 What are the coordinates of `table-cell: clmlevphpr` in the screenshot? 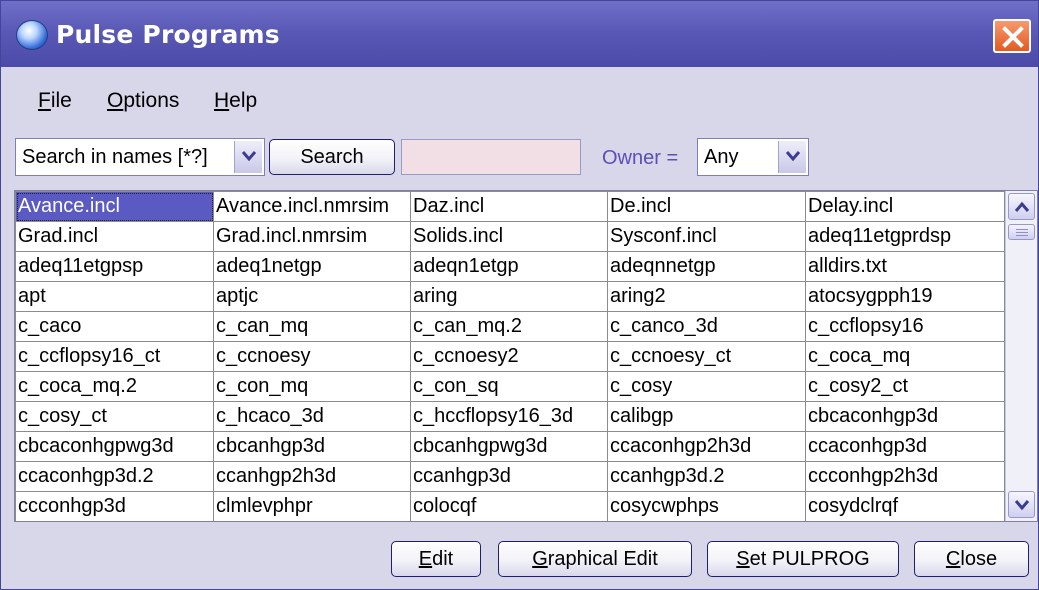 It's located at (312, 506).